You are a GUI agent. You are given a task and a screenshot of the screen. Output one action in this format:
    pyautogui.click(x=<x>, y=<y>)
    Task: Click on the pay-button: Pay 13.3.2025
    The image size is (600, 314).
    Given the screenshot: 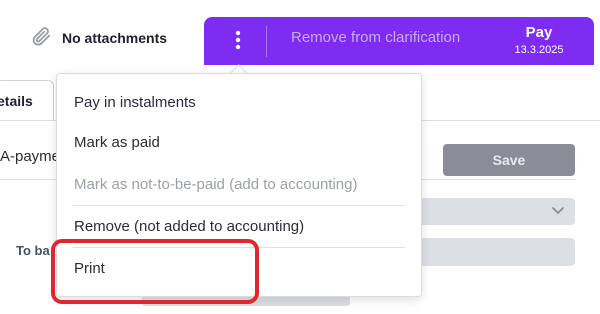 What is the action you would take?
    pyautogui.click(x=539, y=40)
    